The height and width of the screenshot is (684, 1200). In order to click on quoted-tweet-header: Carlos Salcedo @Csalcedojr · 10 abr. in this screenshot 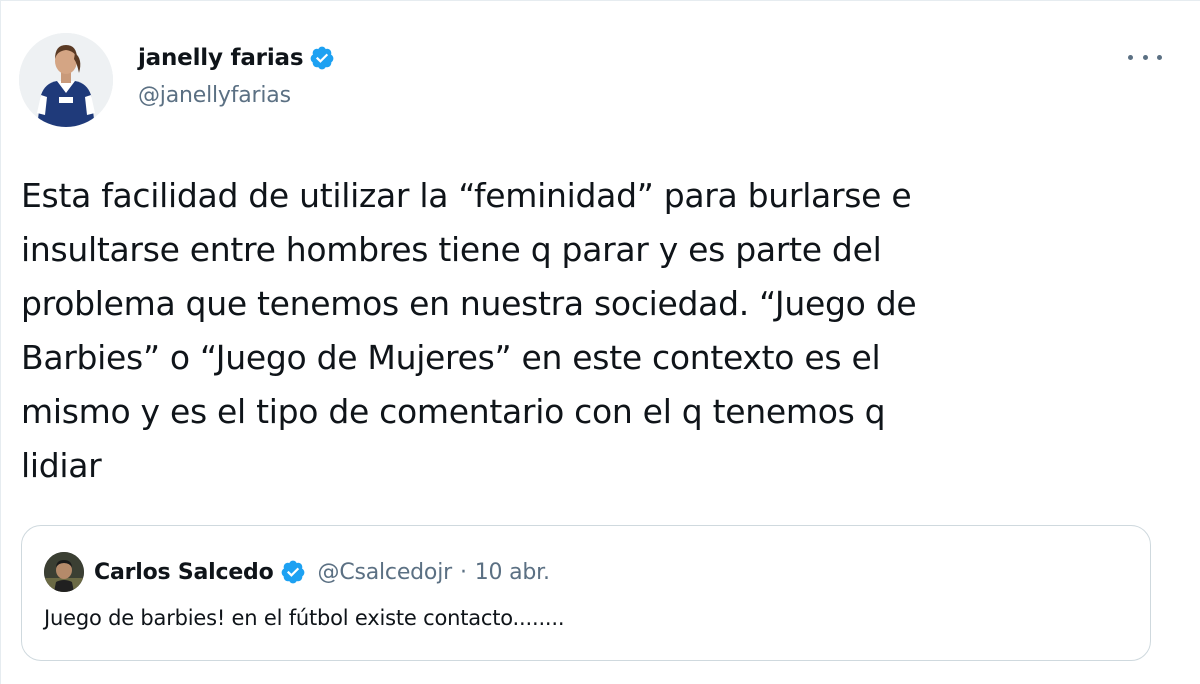, I will do `click(322, 572)`.